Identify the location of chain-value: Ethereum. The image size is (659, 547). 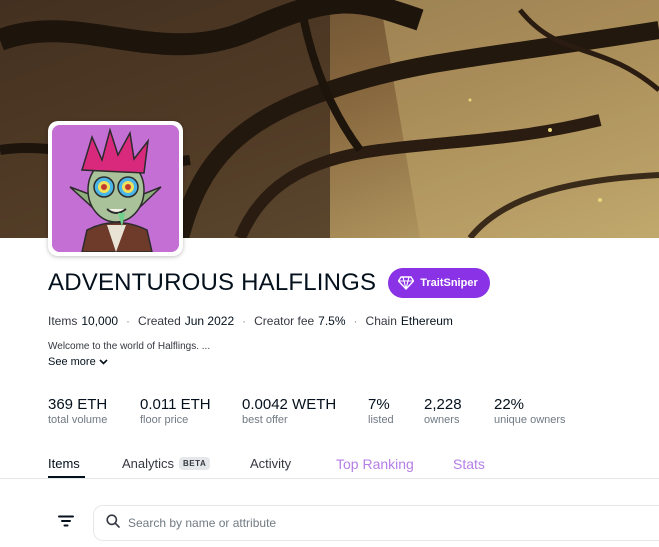
(426, 321).